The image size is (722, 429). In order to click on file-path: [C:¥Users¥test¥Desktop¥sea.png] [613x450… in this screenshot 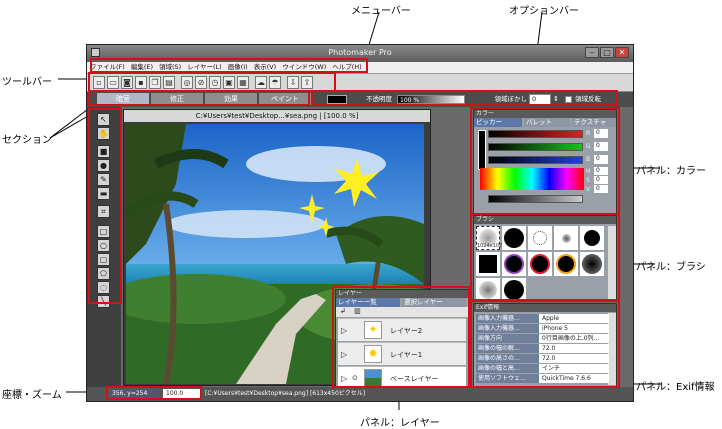, I will do `click(285, 393)`.